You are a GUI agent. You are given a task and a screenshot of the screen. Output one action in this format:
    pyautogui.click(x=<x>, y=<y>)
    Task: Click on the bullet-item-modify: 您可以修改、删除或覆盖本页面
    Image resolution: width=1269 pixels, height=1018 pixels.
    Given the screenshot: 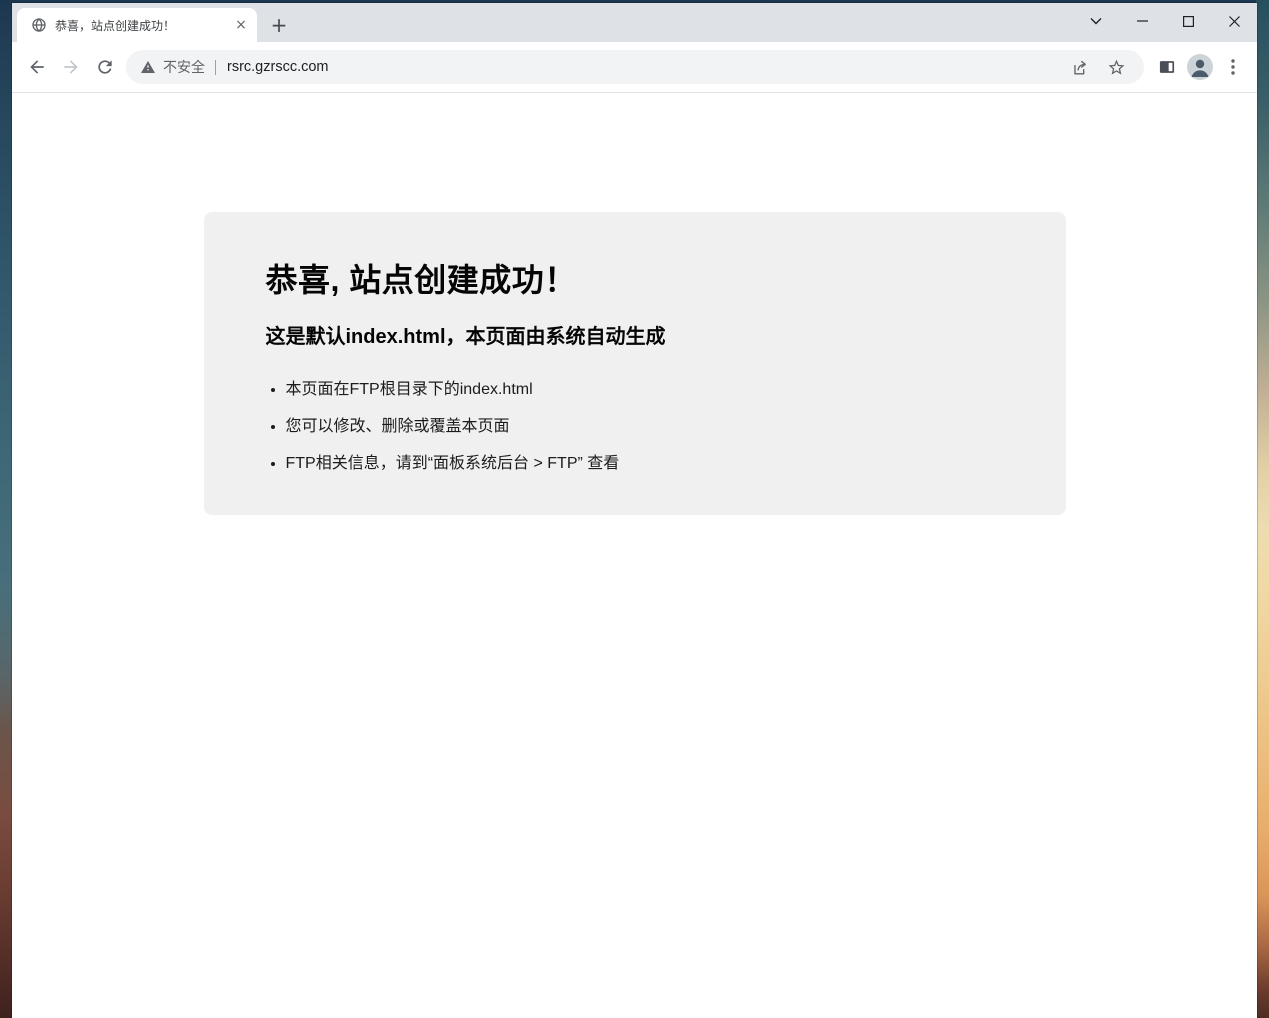 What is the action you would take?
    pyautogui.click(x=645, y=427)
    